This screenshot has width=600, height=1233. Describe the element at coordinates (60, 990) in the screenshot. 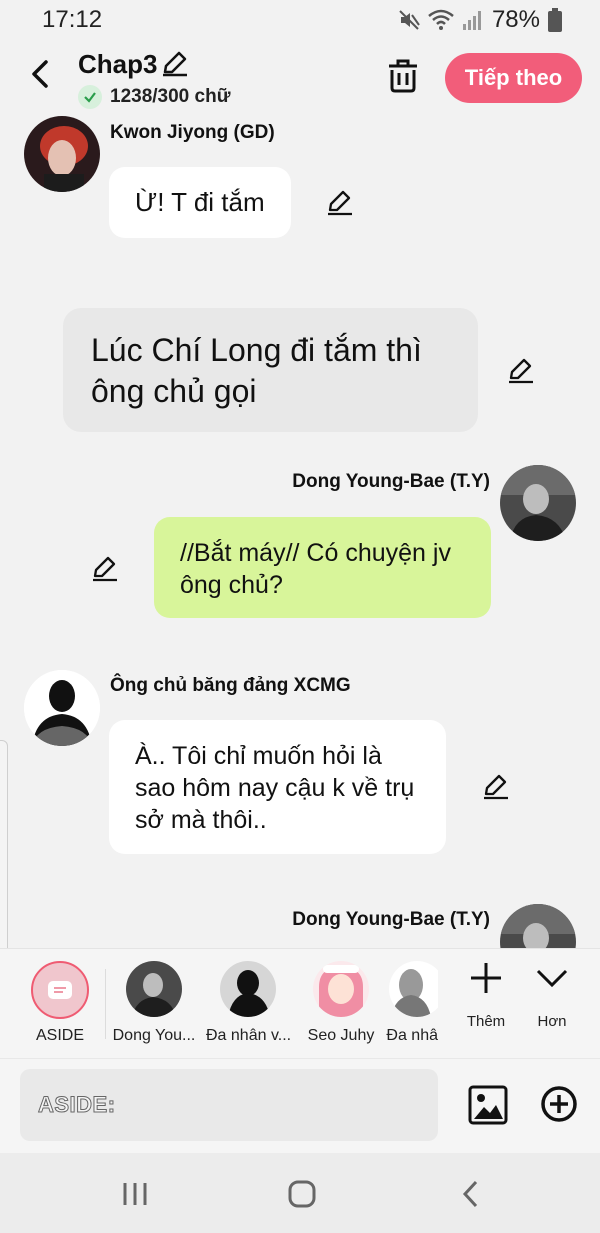

I see `aside-icon` at that location.